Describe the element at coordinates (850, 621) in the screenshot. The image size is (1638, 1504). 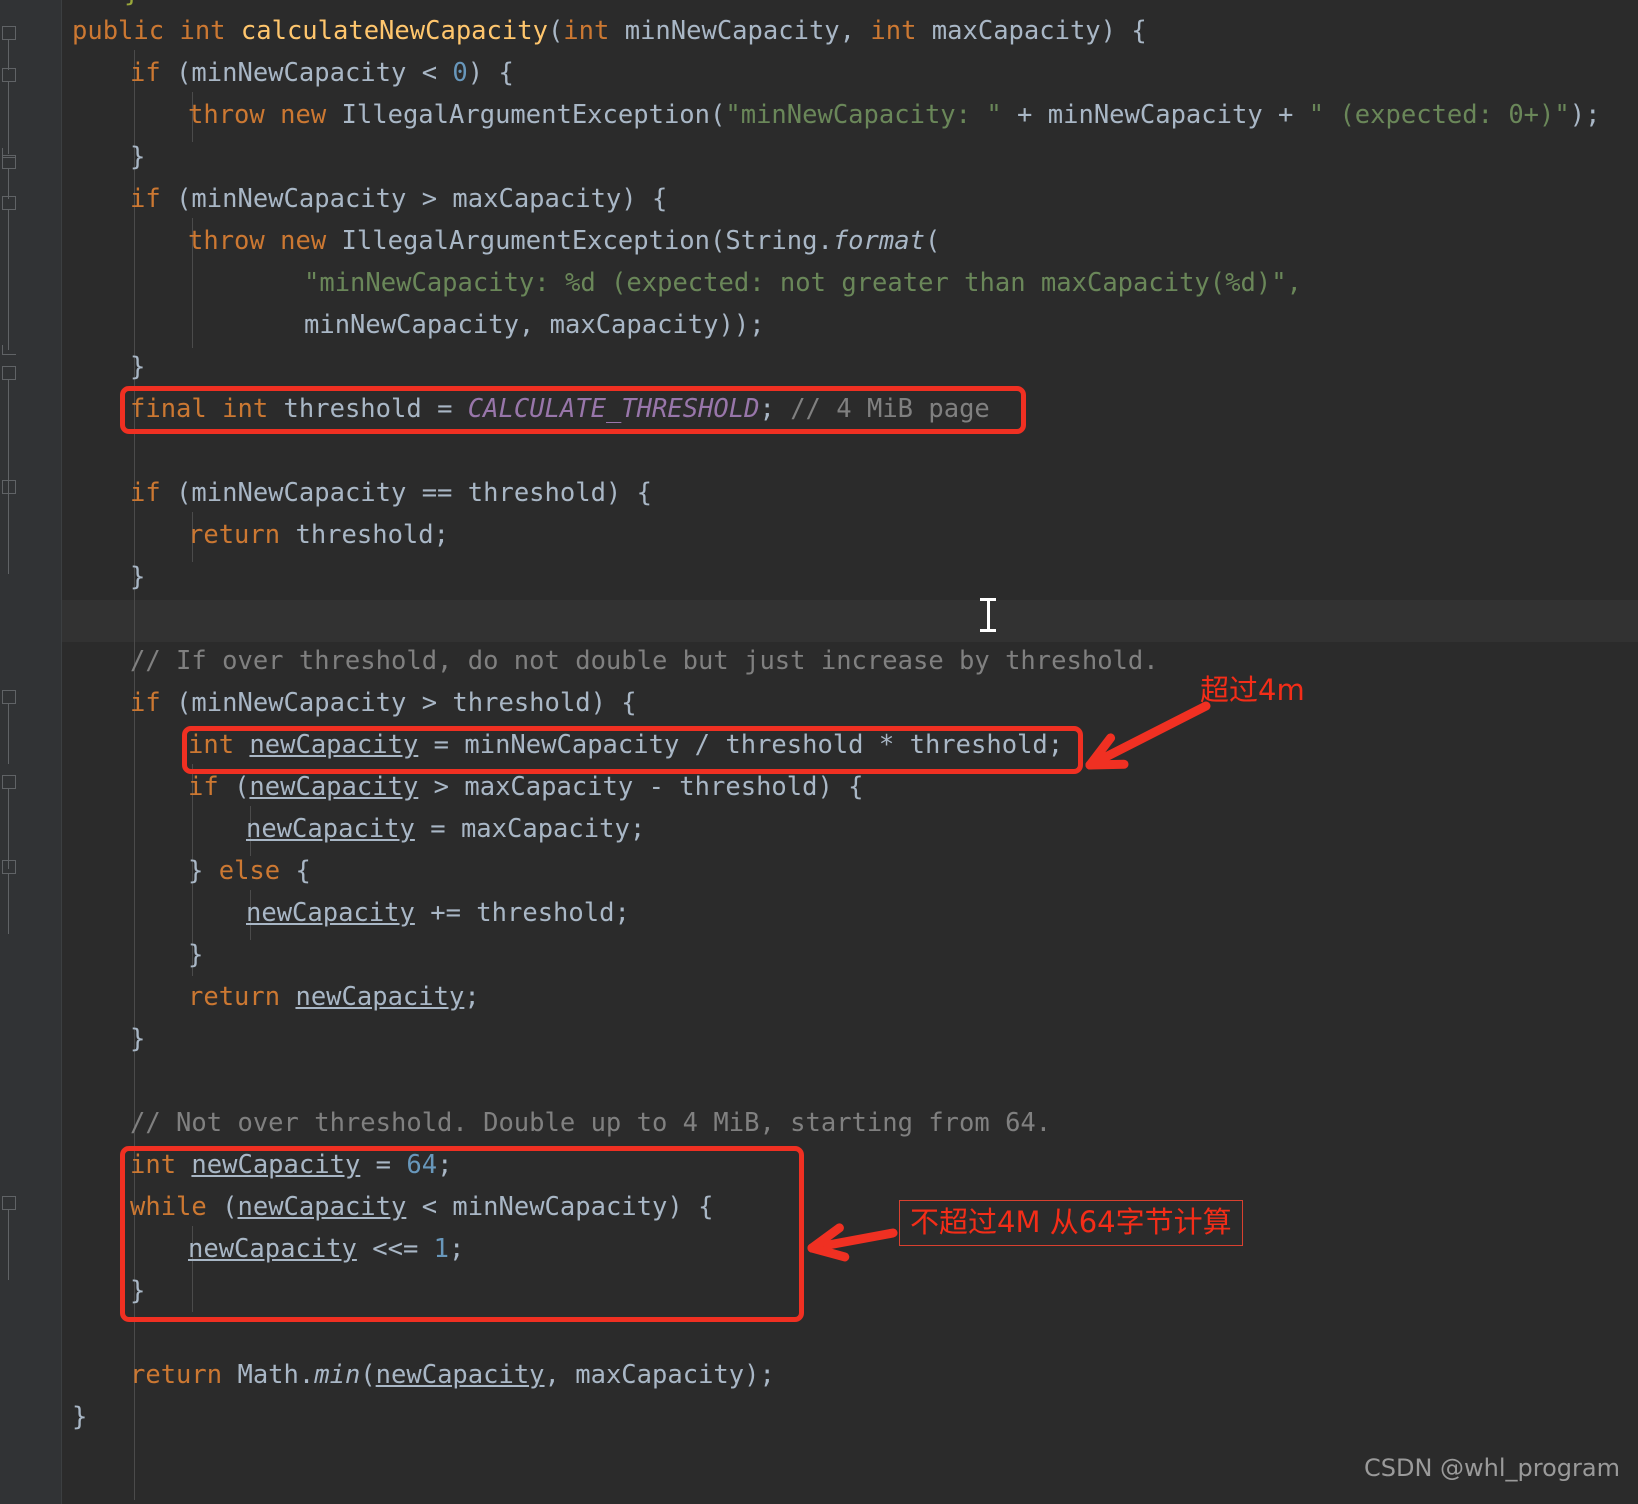
I see `current-line-highlight` at that location.